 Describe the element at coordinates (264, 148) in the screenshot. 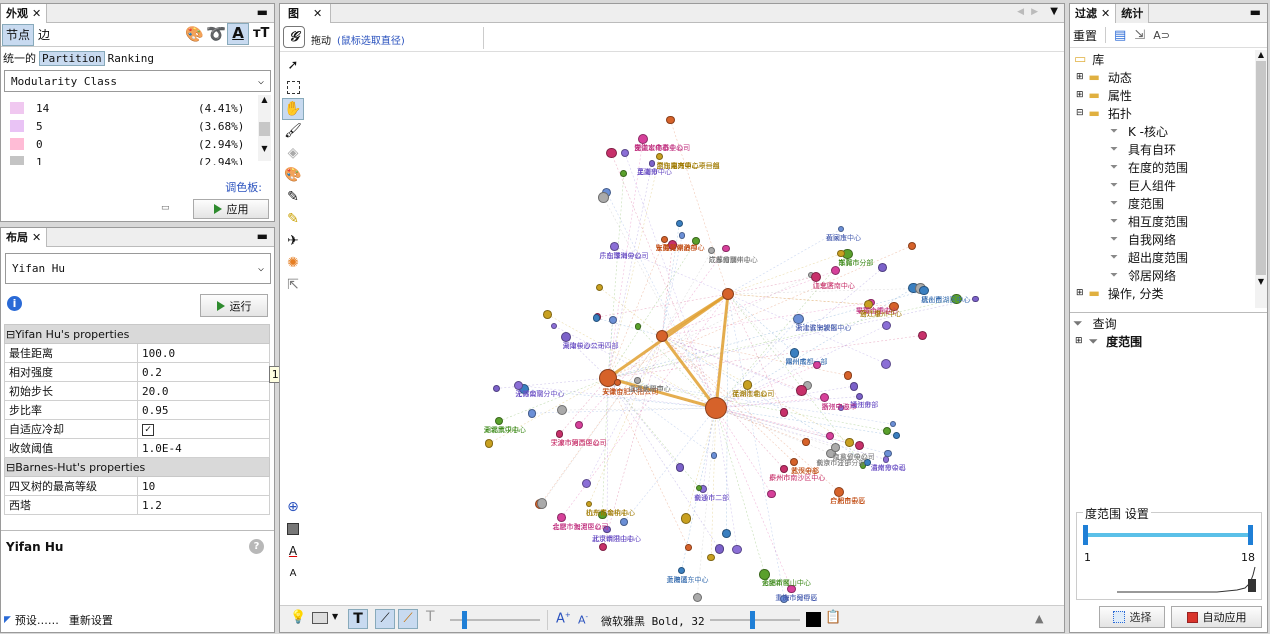

I see `scroll-down-icon: ▼` at that location.